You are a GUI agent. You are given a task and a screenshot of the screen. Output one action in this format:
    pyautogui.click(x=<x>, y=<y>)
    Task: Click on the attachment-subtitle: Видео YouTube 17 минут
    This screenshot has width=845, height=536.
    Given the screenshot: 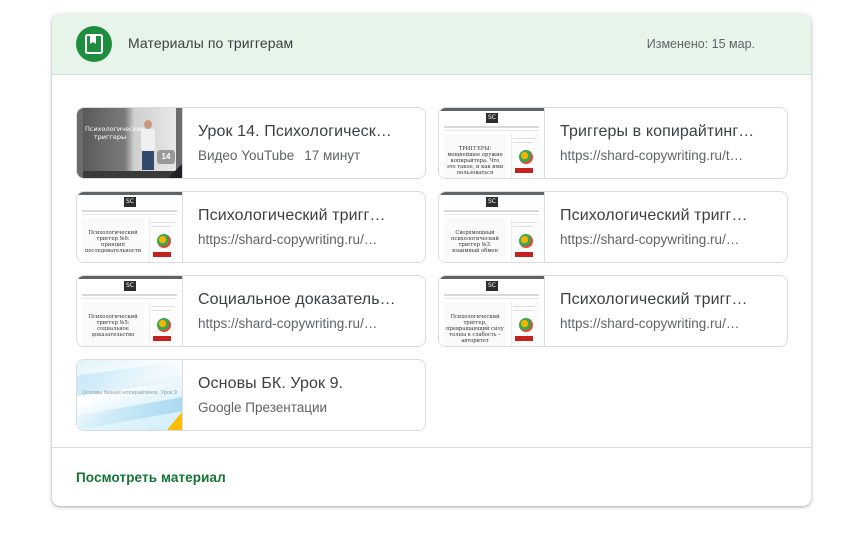 What is the action you would take?
    pyautogui.click(x=305, y=155)
    